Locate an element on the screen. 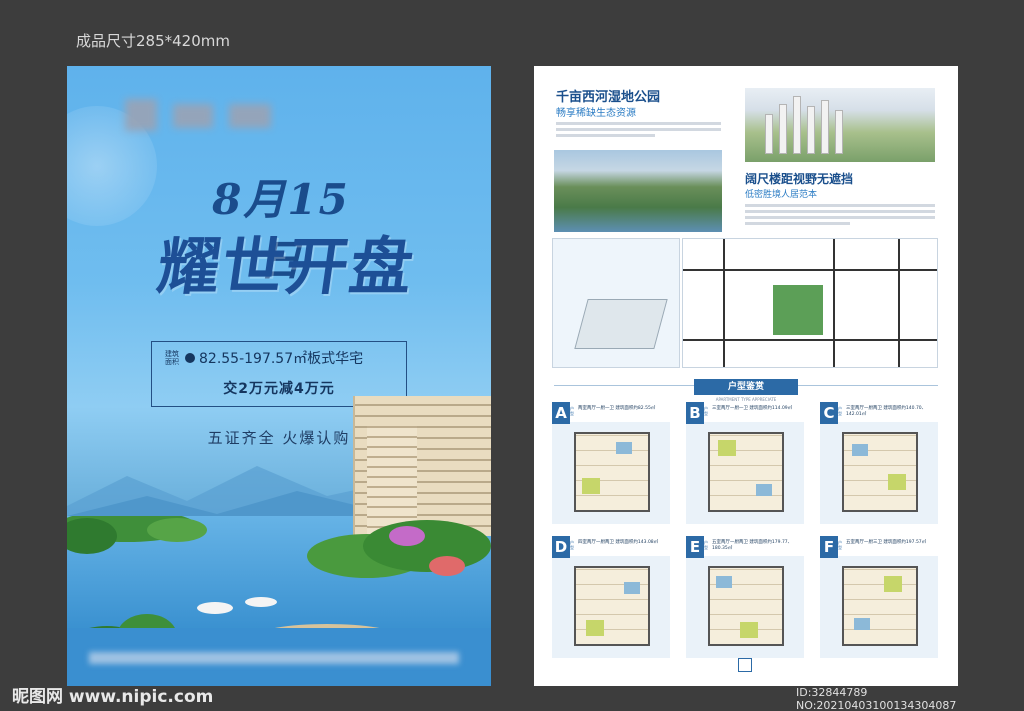 The image size is (1024, 711). community-render is located at coordinates (840, 125).